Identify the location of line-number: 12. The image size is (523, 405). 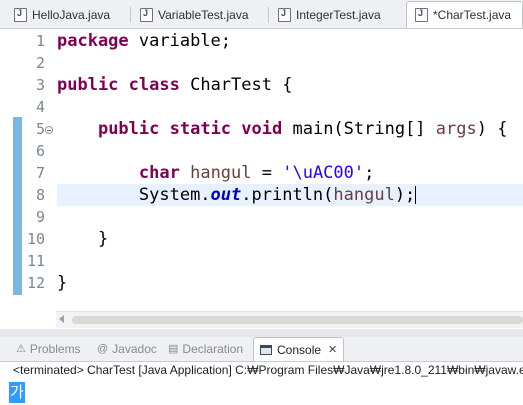
(35, 283).